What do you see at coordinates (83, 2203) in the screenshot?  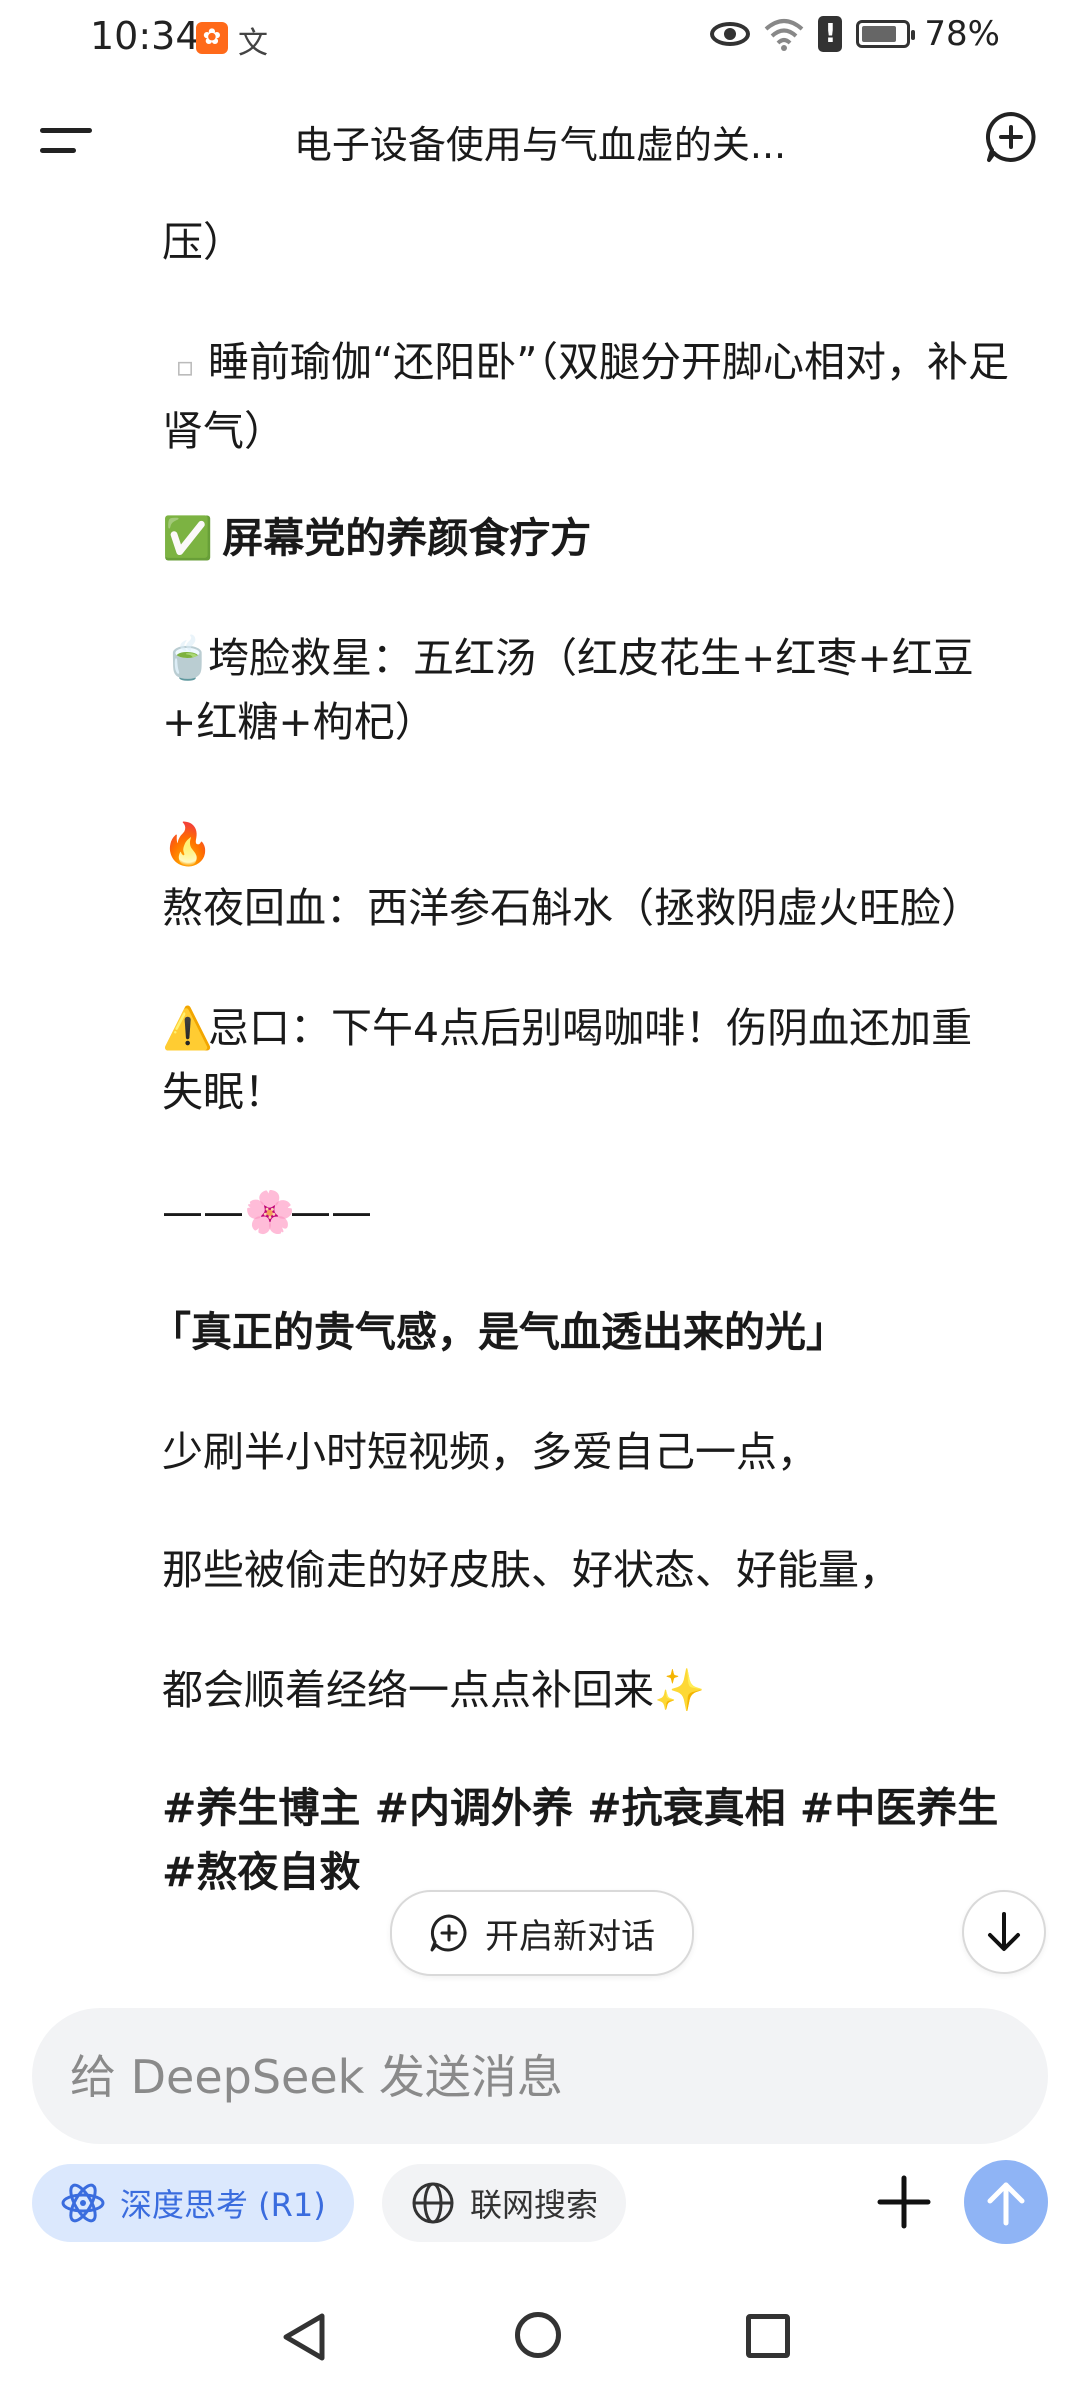 I see `atom-icon` at bounding box center [83, 2203].